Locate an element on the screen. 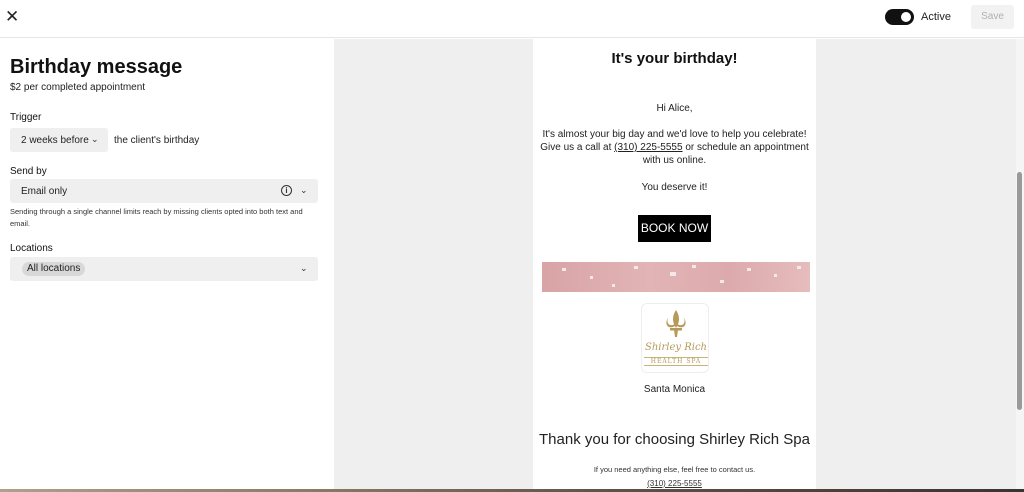  logo-subtitle: HEALTH SPA is located at coordinates (676, 361).